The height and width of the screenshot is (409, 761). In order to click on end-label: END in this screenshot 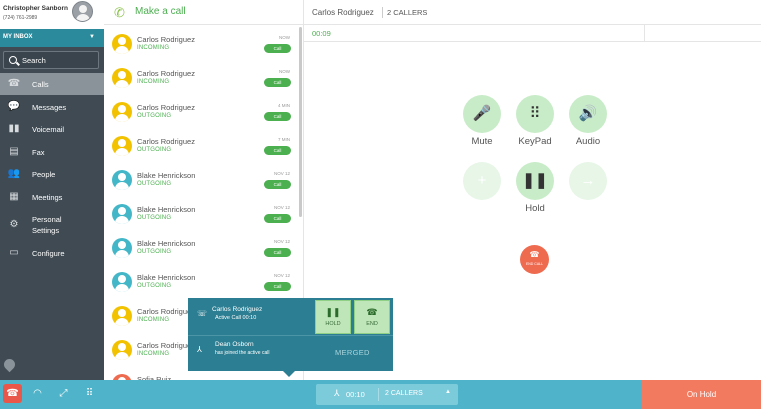, I will do `click(372, 324)`.